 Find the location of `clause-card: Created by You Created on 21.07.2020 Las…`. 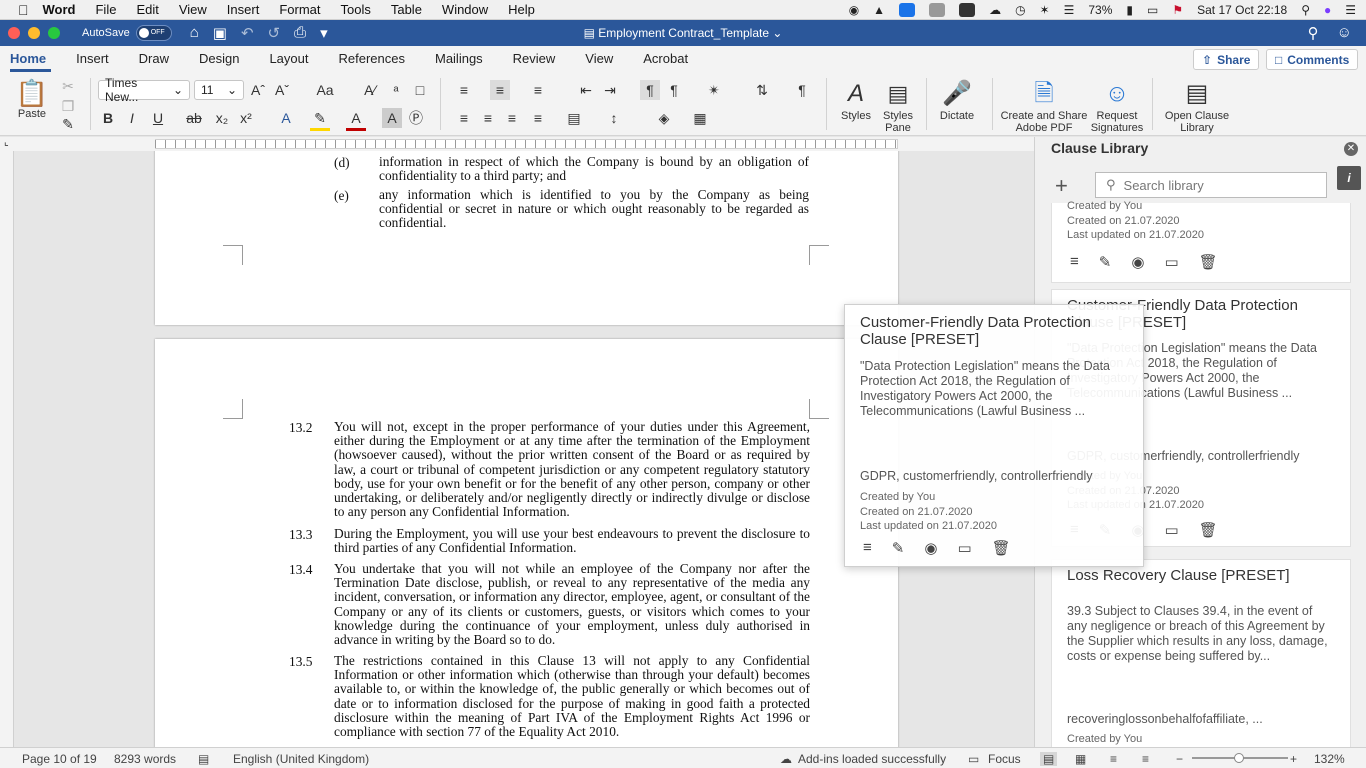

clause-card: Created by You Created on 21.07.2020 Las… is located at coordinates (1201, 241).